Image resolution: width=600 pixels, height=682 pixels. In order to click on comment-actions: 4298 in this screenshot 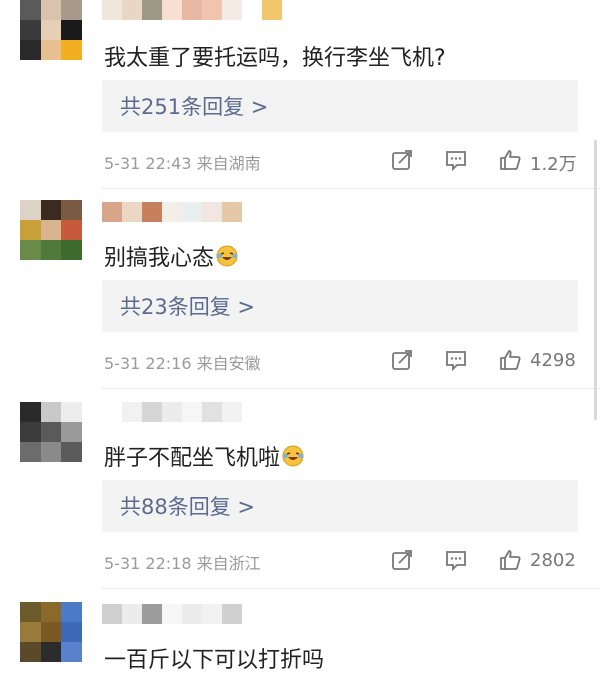, I will do `click(490, 363)`.